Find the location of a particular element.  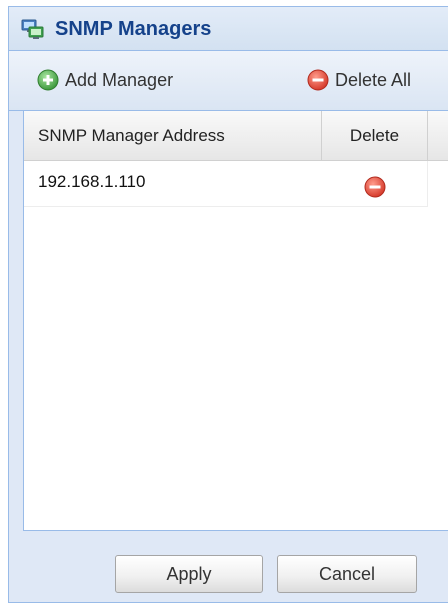

toolbar: Add Manager Delete All is located at coordinates (228, 81).